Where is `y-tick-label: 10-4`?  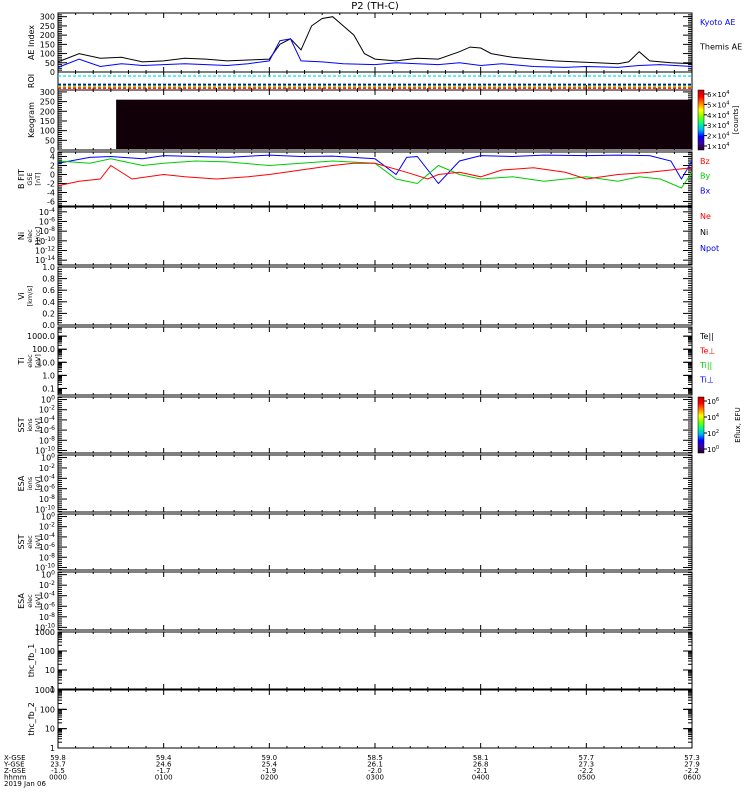
y-tick-label: 10-4 is located at coordinates (47, 212).